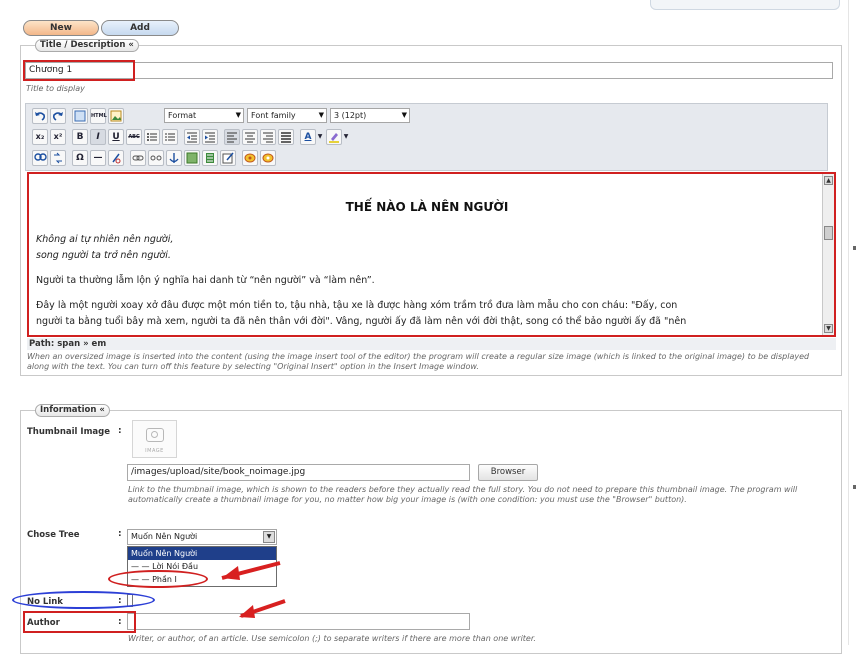 Image resolution: width=860 pixels, height=654 pixels. Describe the element at coordinates (116, 158) in the screenshot. I see `remove-format-icon` at that location.